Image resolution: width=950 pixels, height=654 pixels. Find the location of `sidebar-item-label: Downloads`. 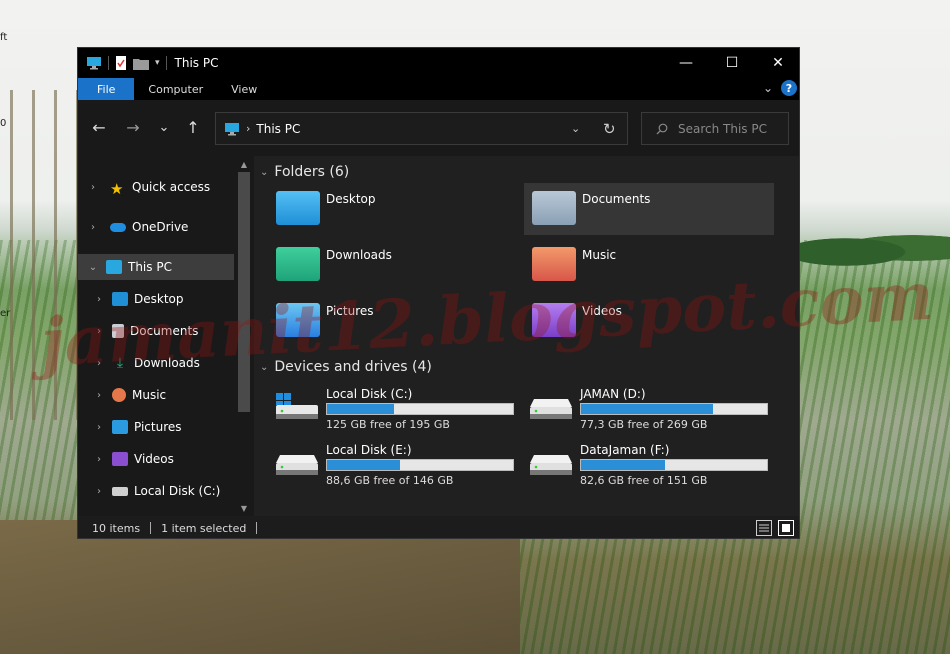

sidebar-item-label: Downloads is located at coordinates (167, 363).